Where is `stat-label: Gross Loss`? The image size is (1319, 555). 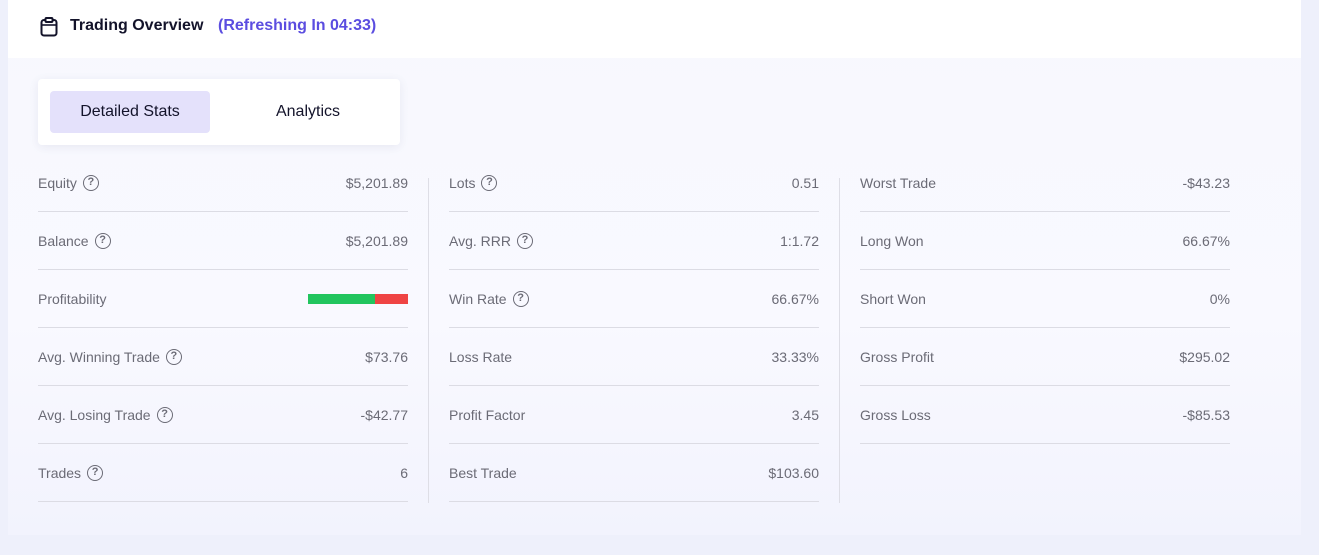
stat-label: Gross Loss is located at coordinates (895, 414).